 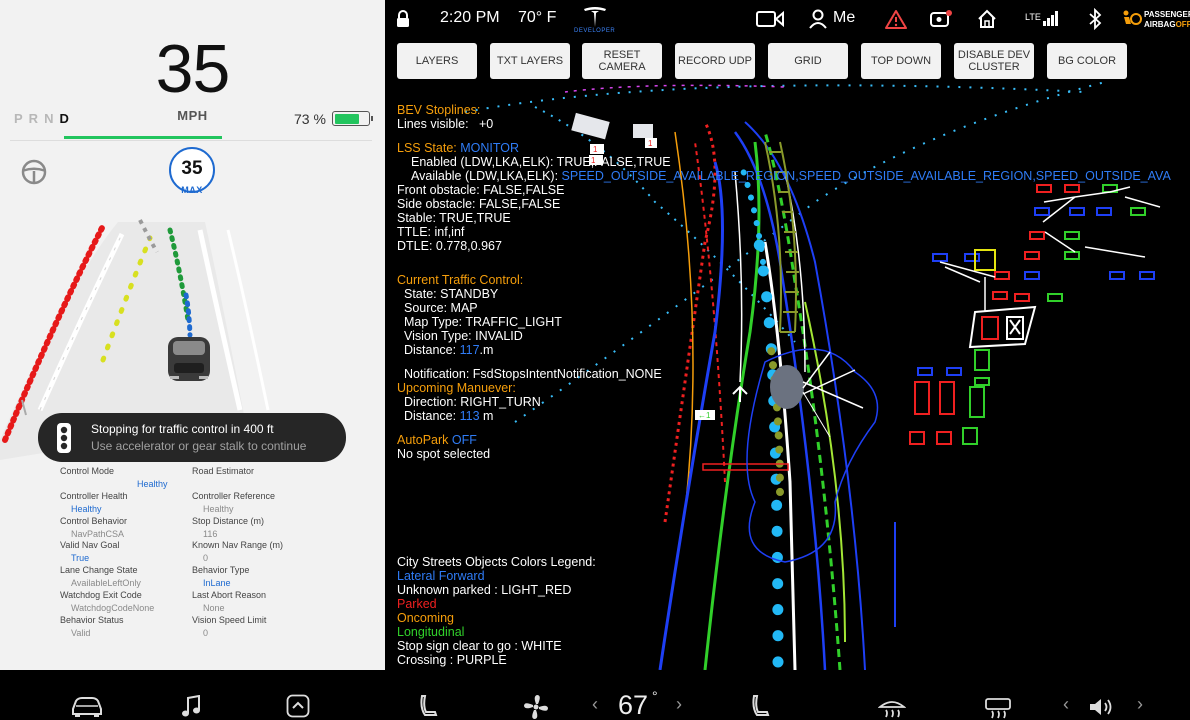 I want to click on rear-defrost-icon, so click(x=998, y=708).